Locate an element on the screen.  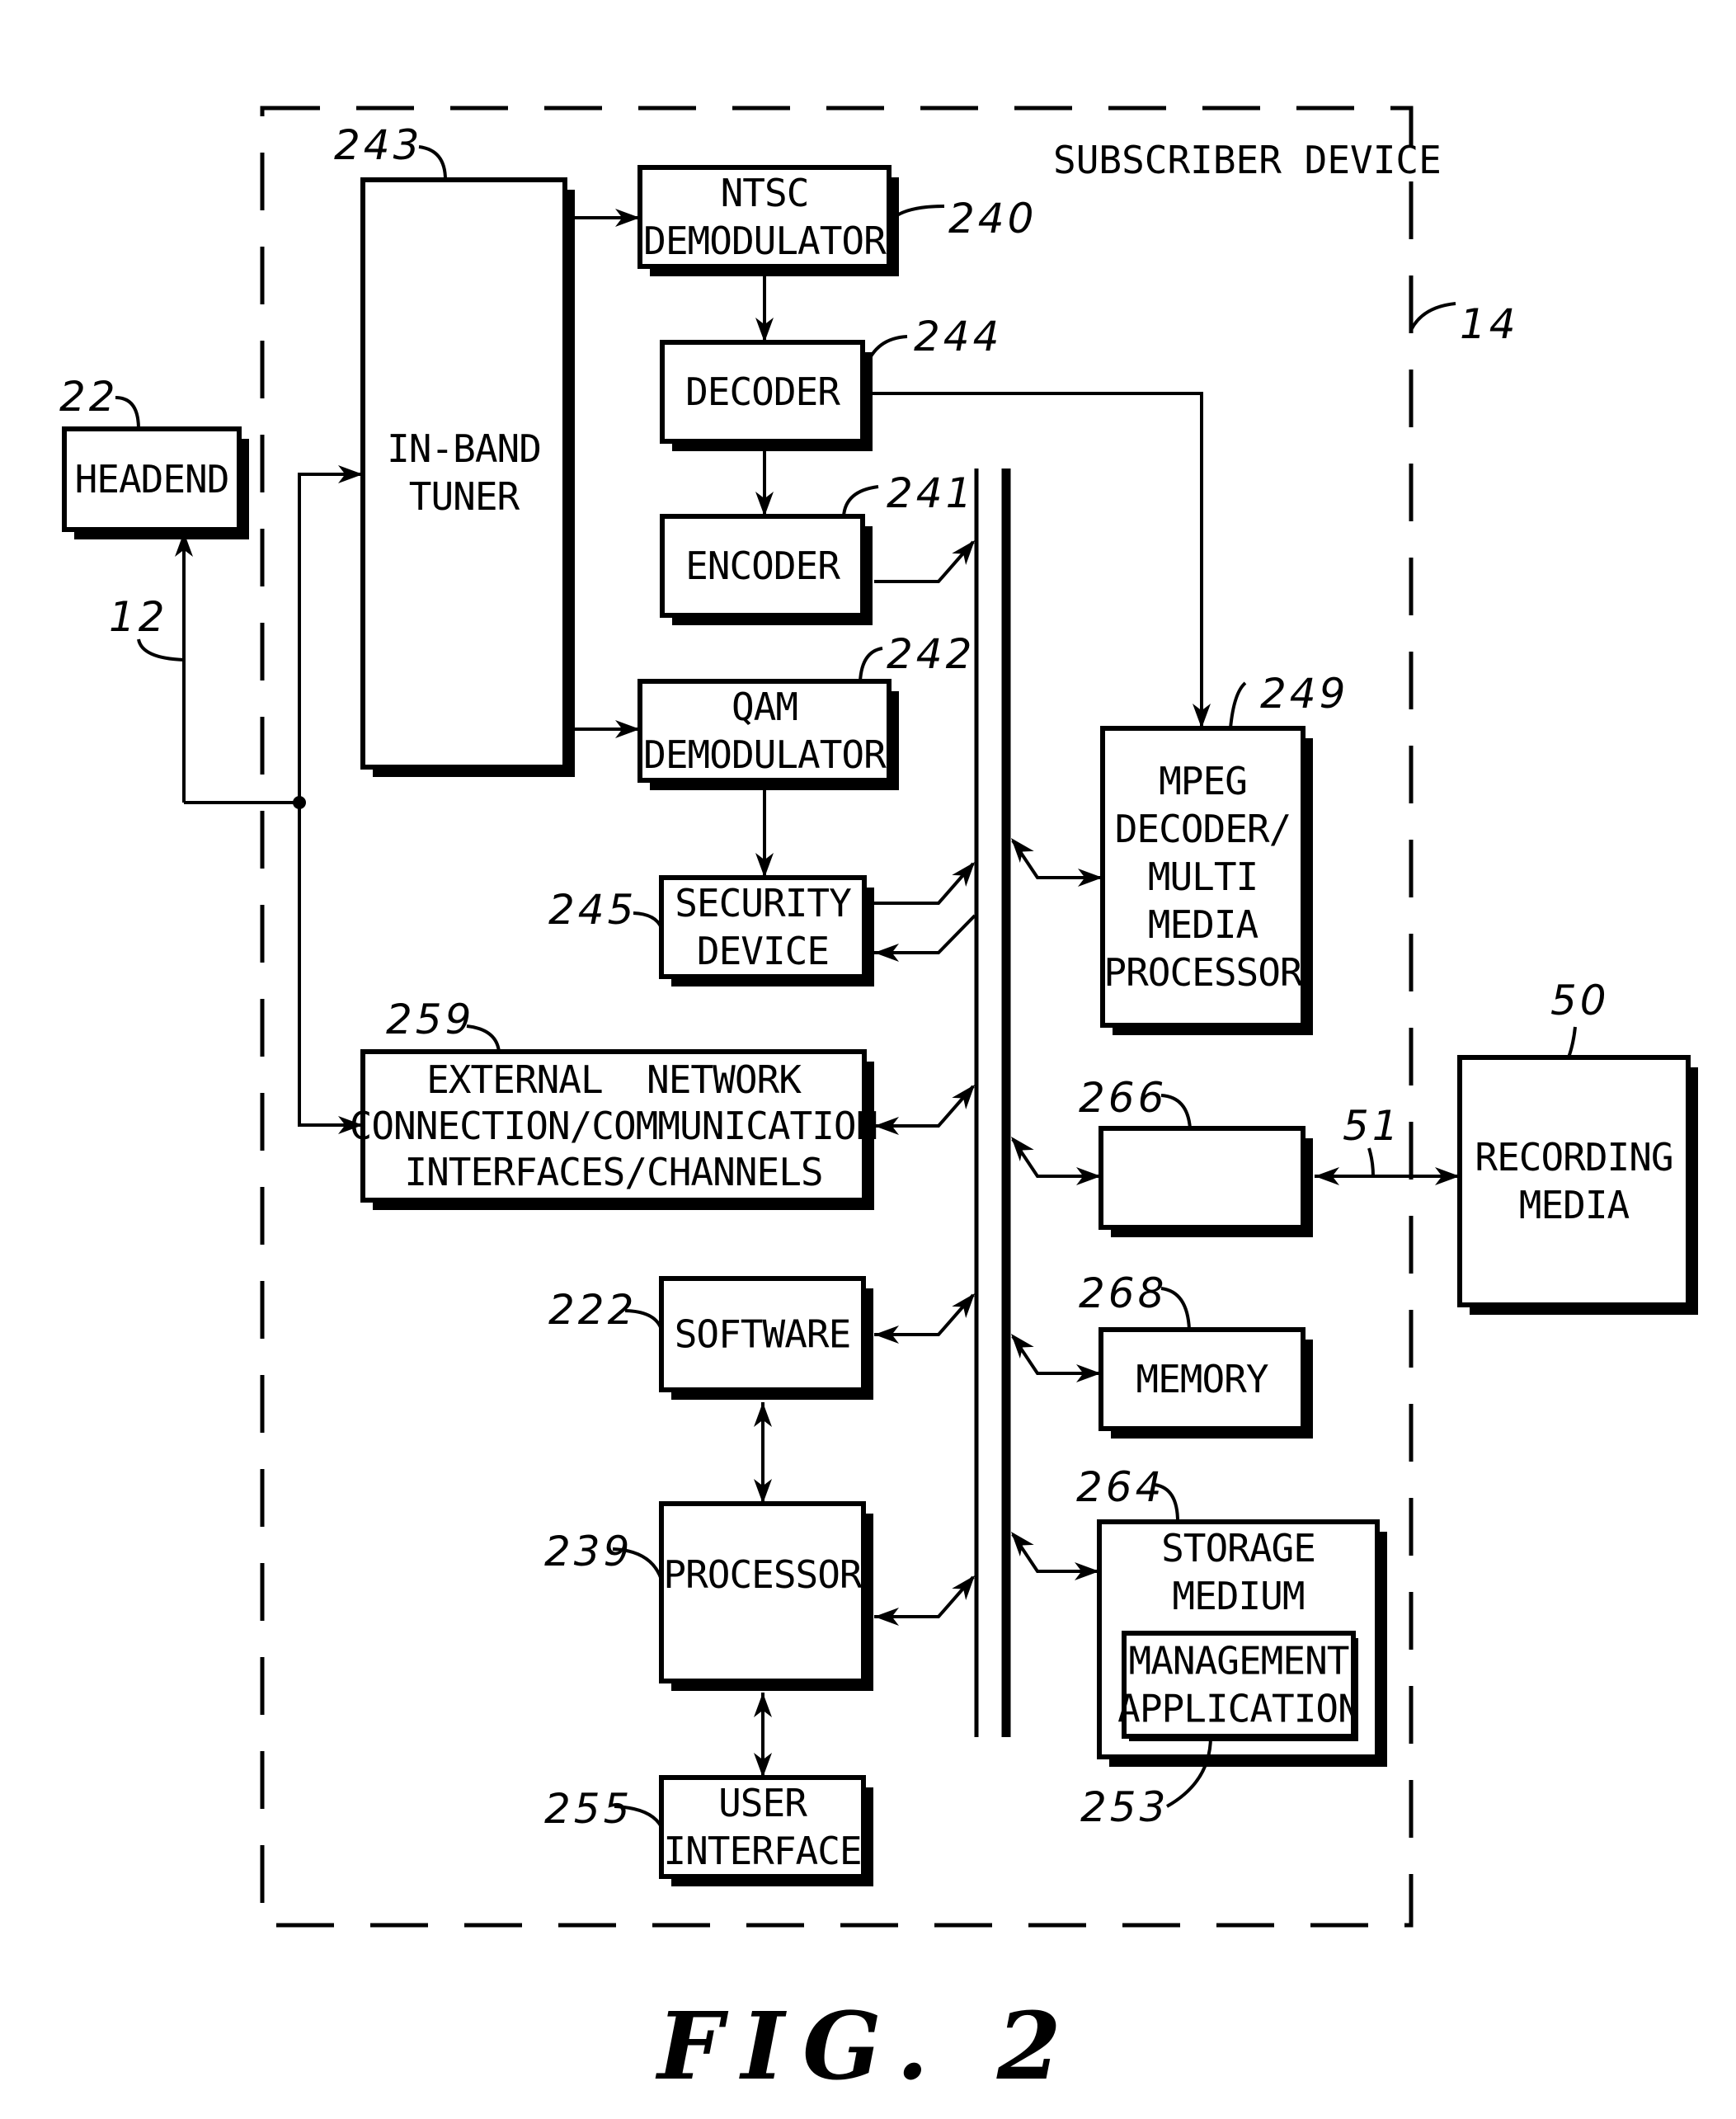
cable-to-extnet is located at coordinates (329, 965).